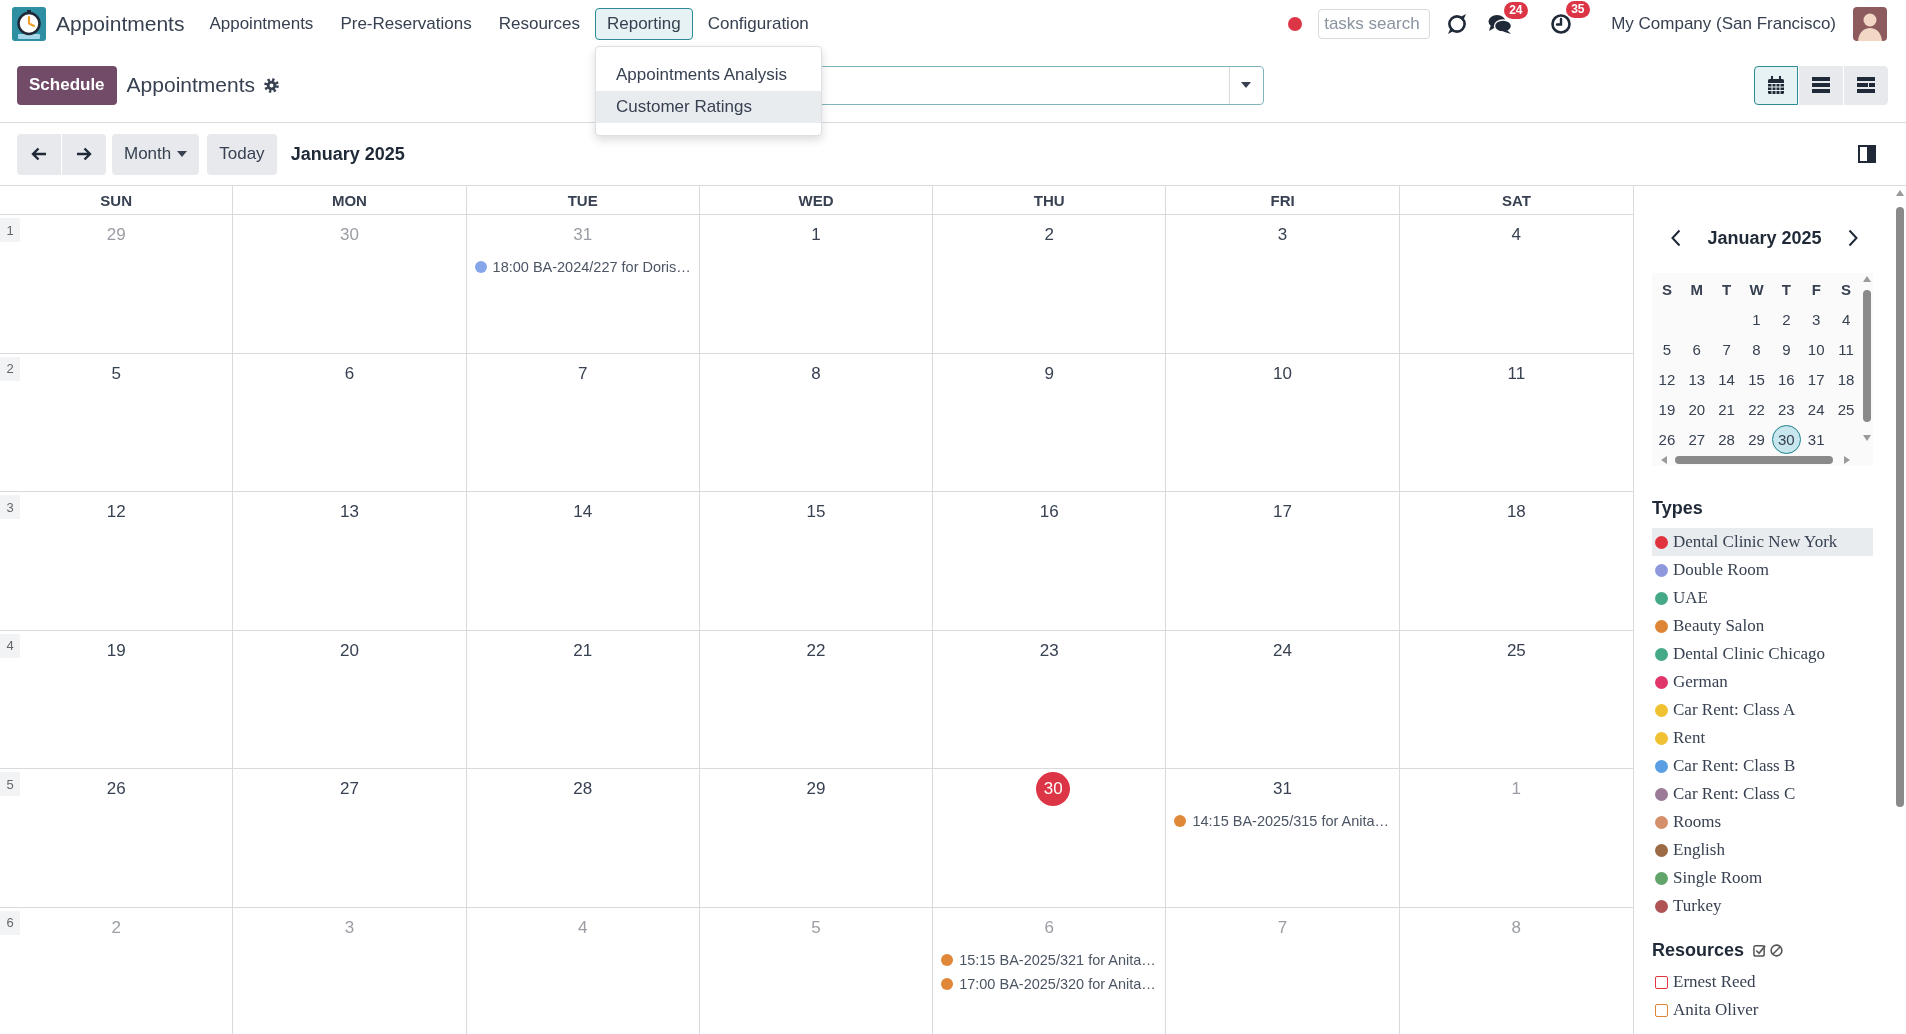  What do you see at coordinates (1762, 766) in the screenshot?
I see `type-filter: Car Rent: Class B` at bounding box center [1762, 766].